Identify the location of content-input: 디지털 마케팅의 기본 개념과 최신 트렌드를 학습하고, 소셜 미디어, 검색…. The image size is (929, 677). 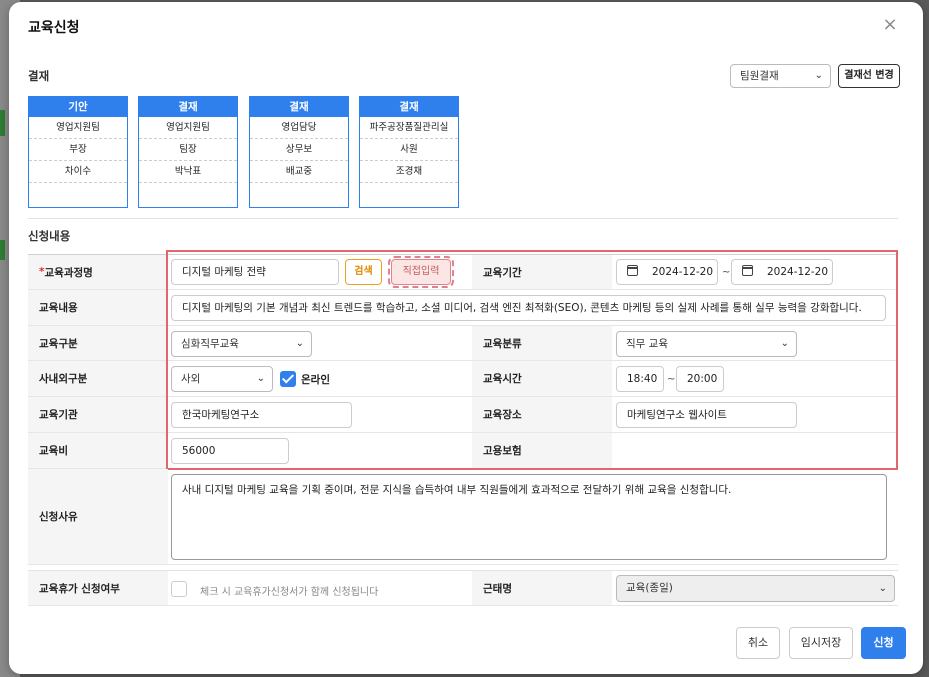
(528, 308).